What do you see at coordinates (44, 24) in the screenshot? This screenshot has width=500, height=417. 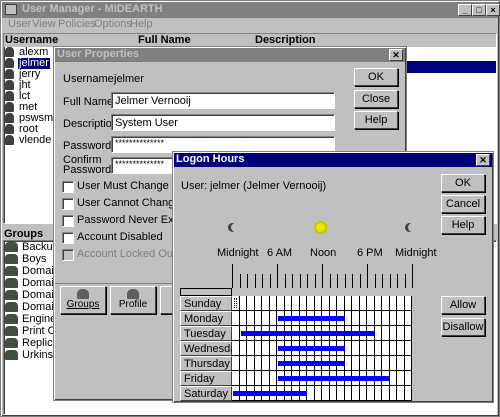 I see `menu-view: View` at bounding box center [44, 24].